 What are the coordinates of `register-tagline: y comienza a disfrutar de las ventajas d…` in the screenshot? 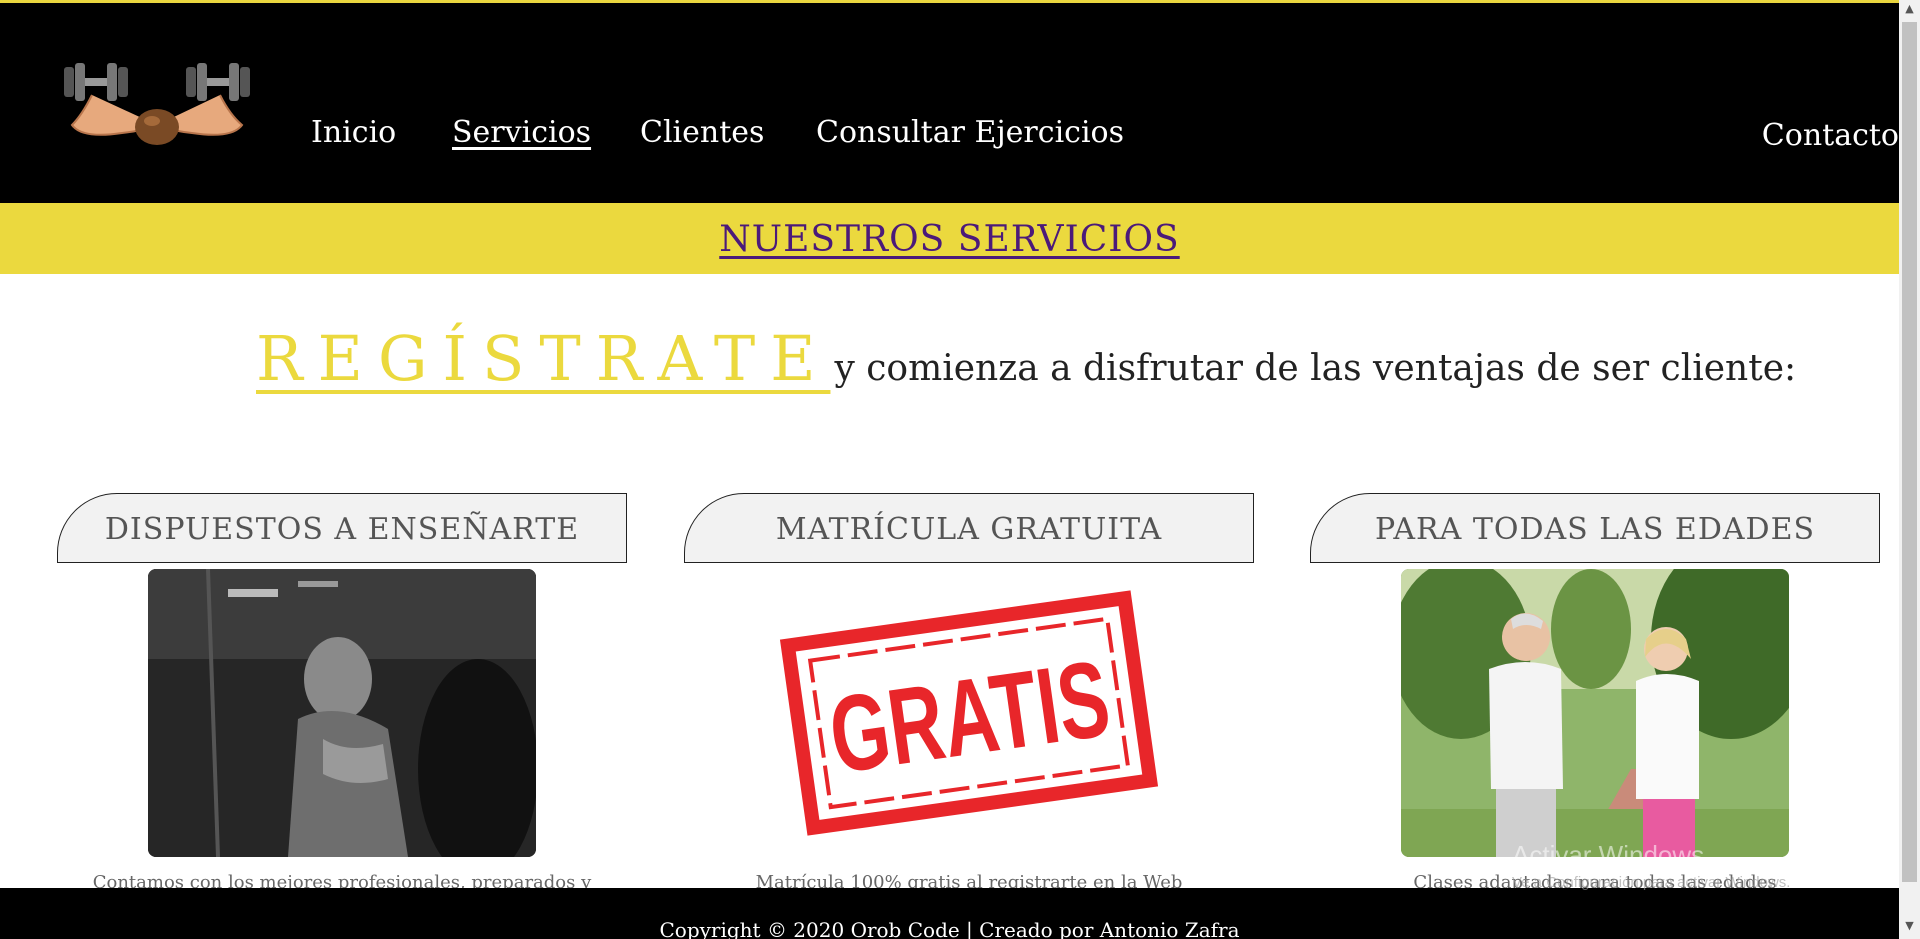 It's located at (1315, 368).